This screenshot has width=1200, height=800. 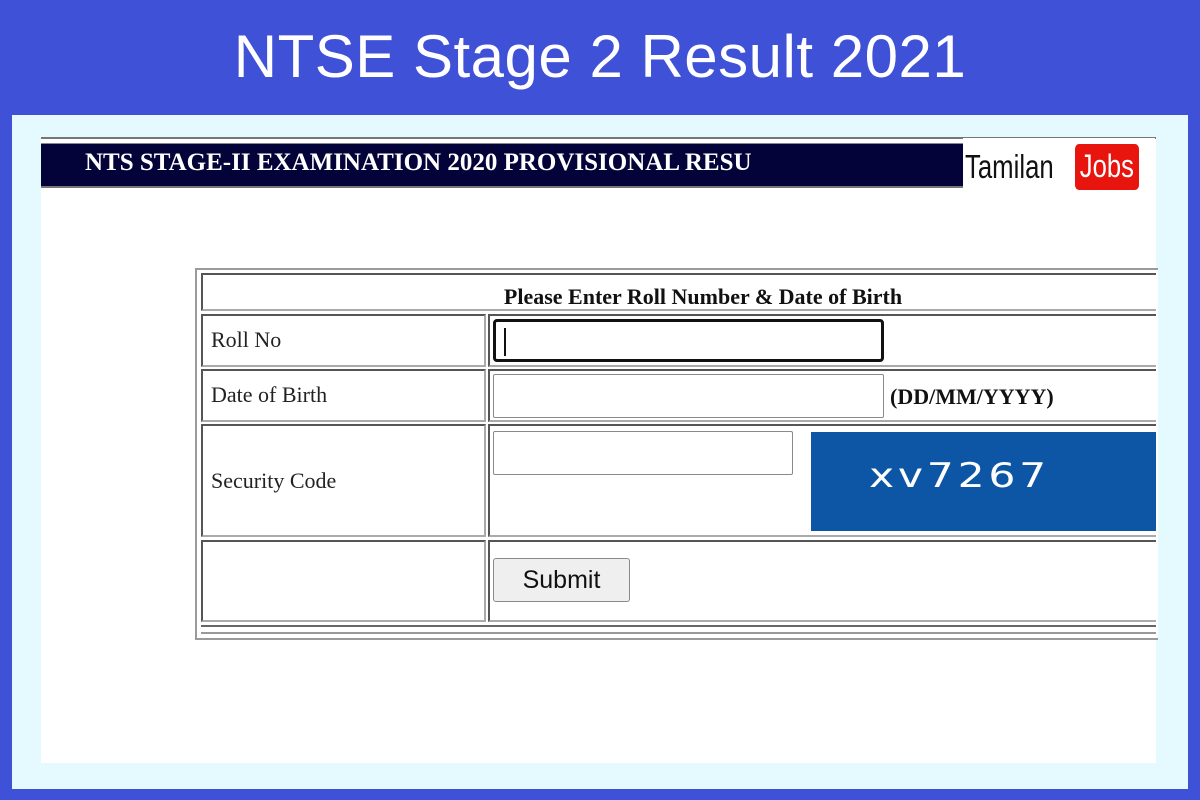 I want to click on submit-label-cell, so click(x=343, y=581).